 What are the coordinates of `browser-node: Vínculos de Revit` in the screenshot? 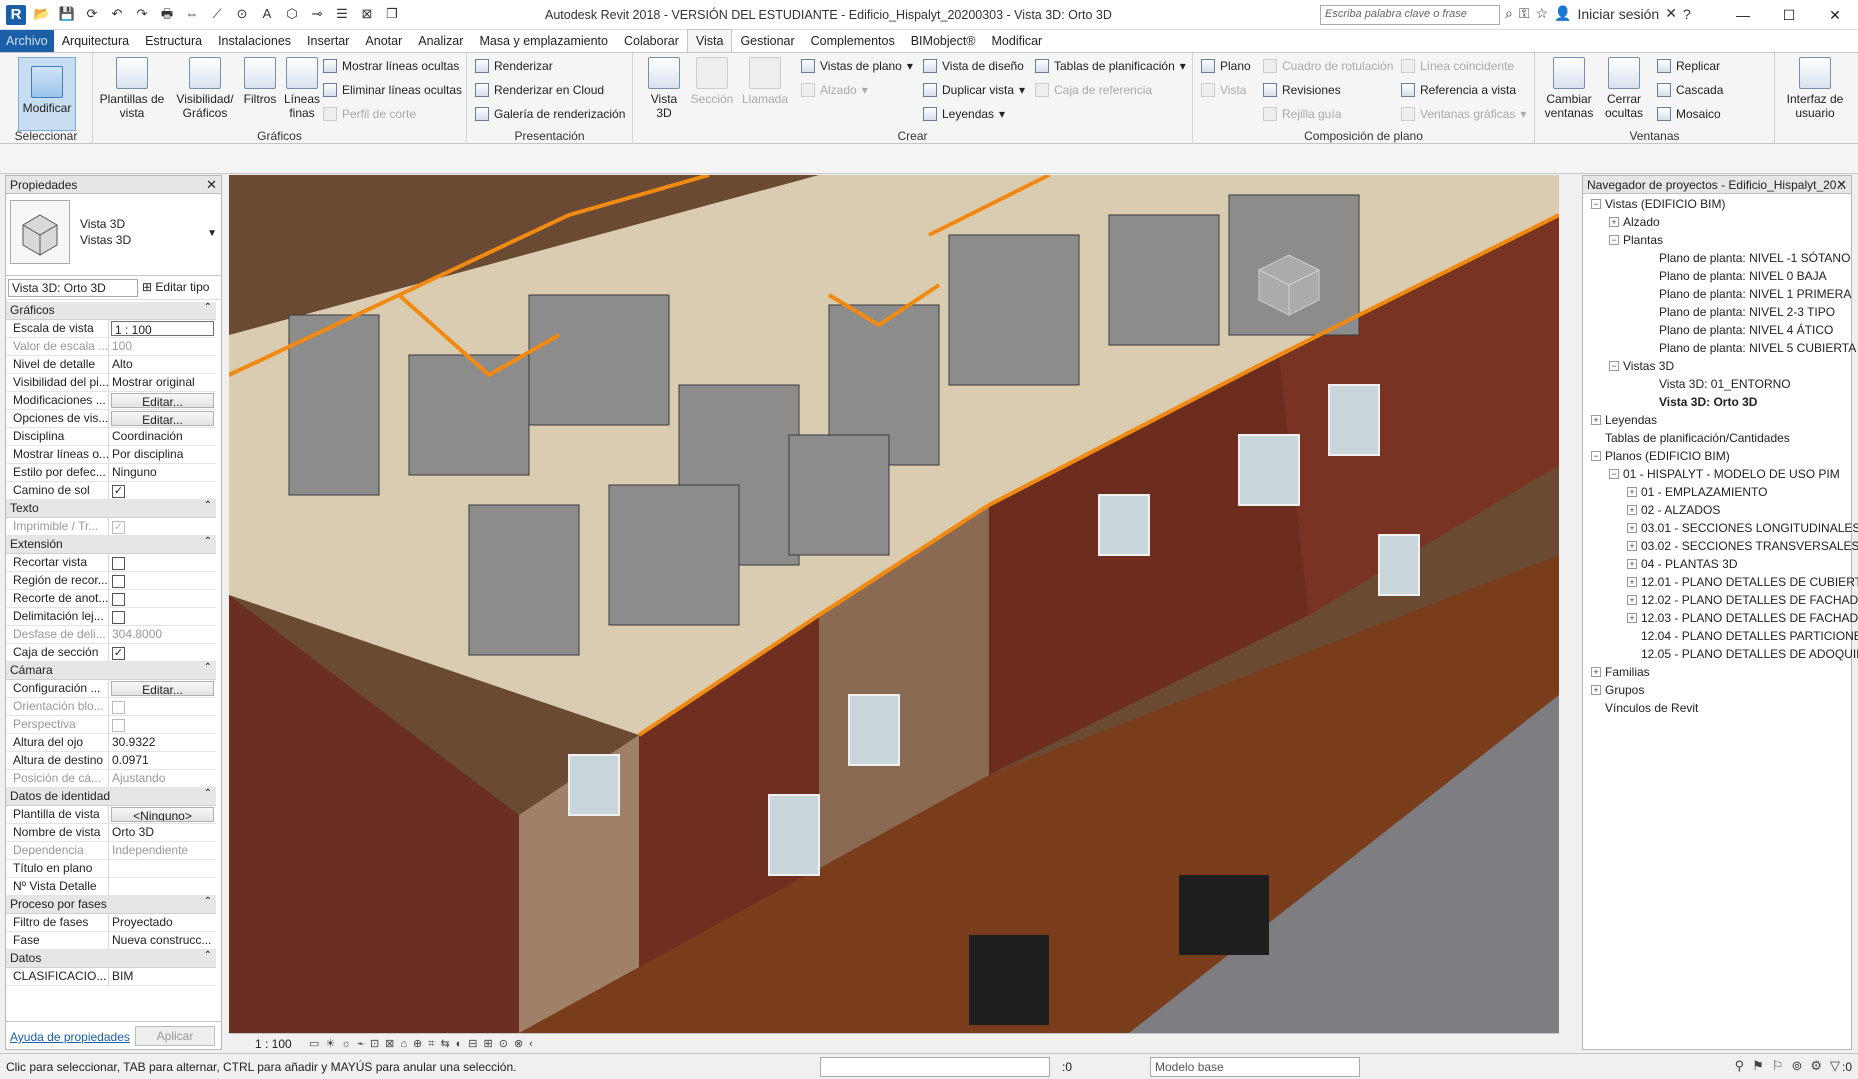 It's located at (1717, 709).